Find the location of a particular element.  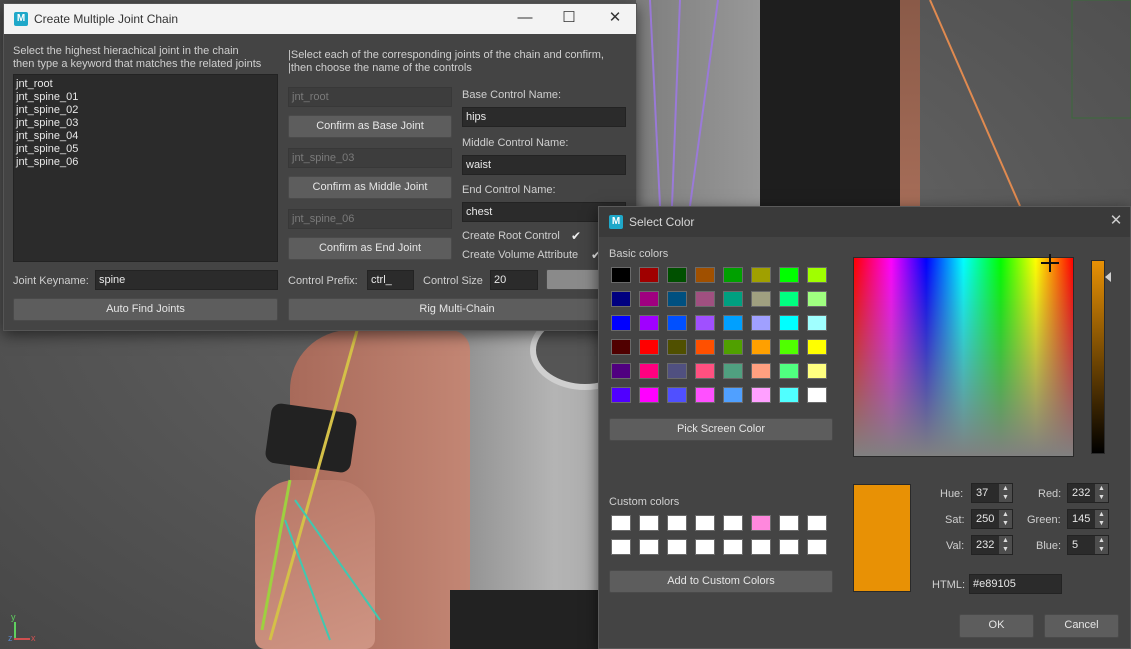

color-dialog-titlebar: M Select Color ✕ is located at coordinates (864, 222).